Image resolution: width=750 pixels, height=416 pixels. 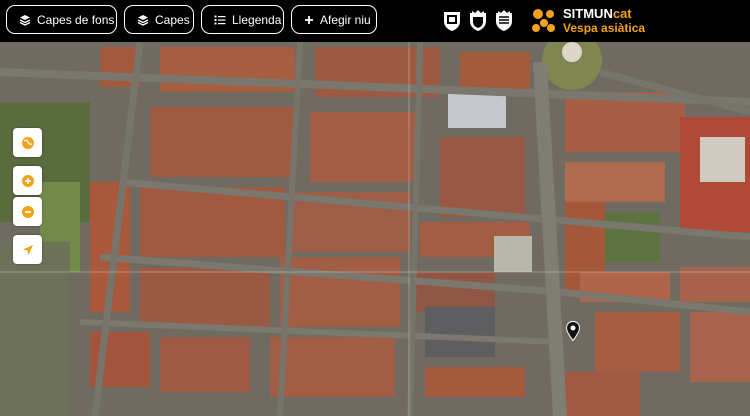 I want to click on zoom-out-button, so click(x=27, y=211).